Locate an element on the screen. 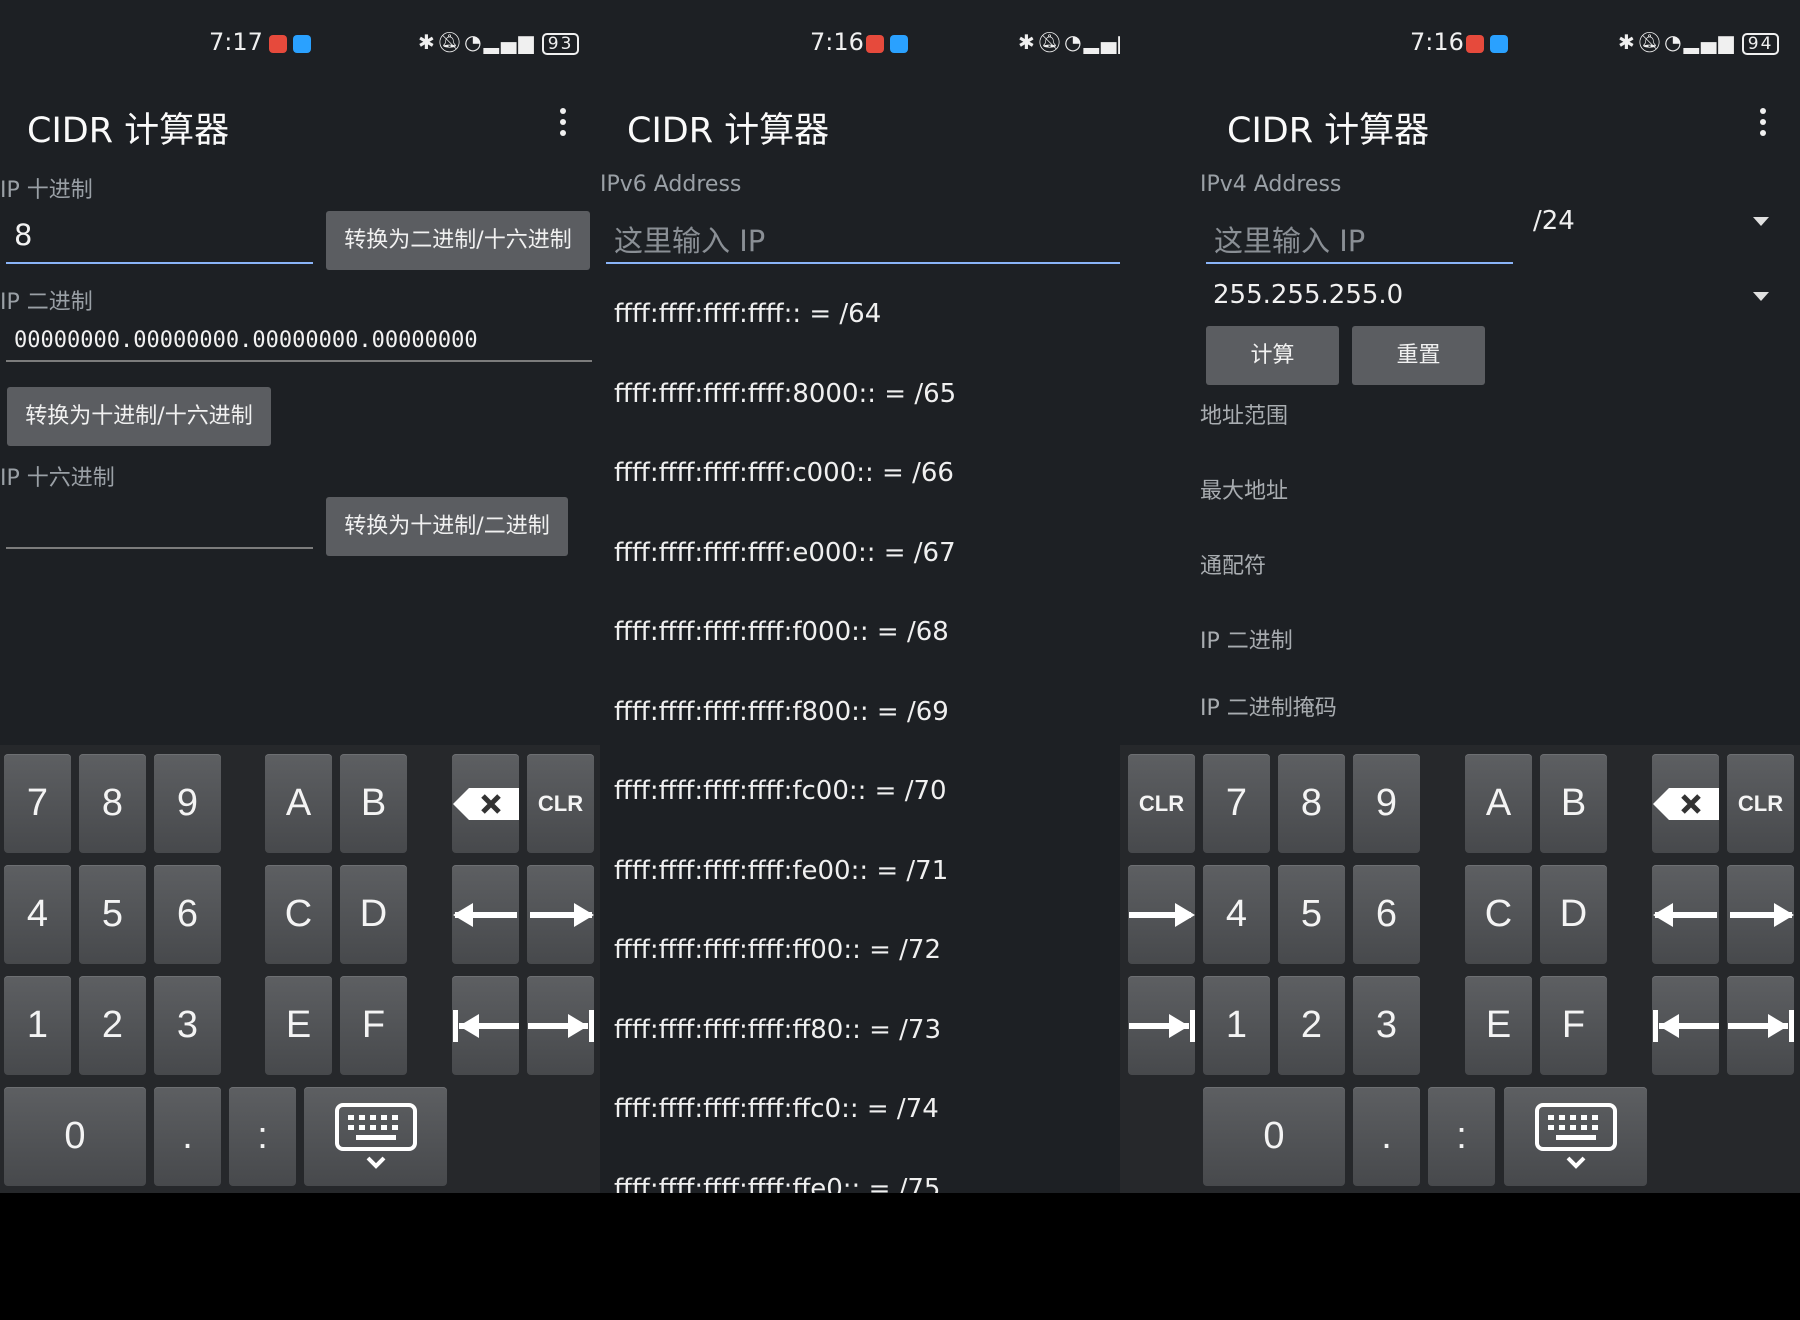 This screenshot has width=1800, height=1320. ip-decimal-label: IP 十进制 is located at coordinates (46, 190).